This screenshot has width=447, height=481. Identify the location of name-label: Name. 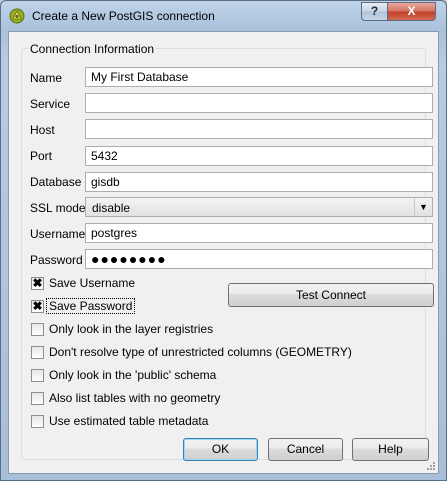
(46, 78).